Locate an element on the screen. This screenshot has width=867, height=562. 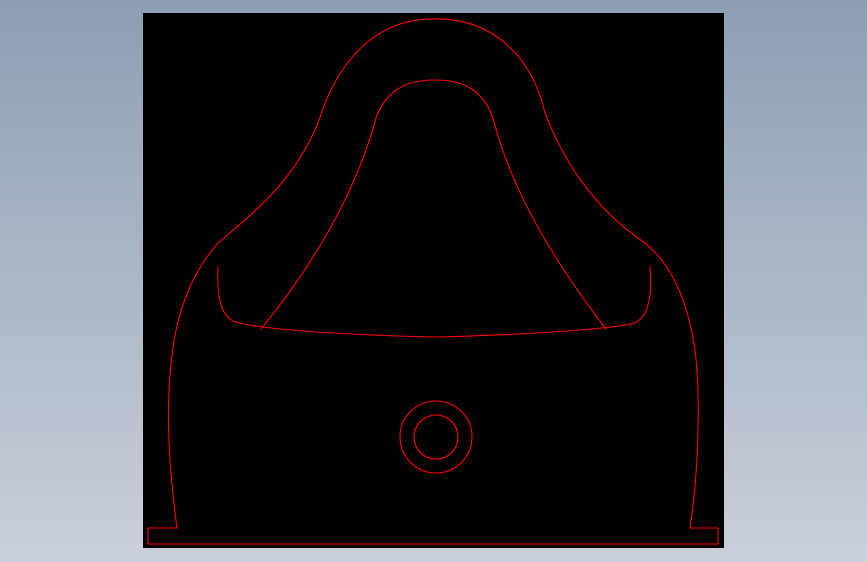
base-flange is located at coordinates (433, 536).